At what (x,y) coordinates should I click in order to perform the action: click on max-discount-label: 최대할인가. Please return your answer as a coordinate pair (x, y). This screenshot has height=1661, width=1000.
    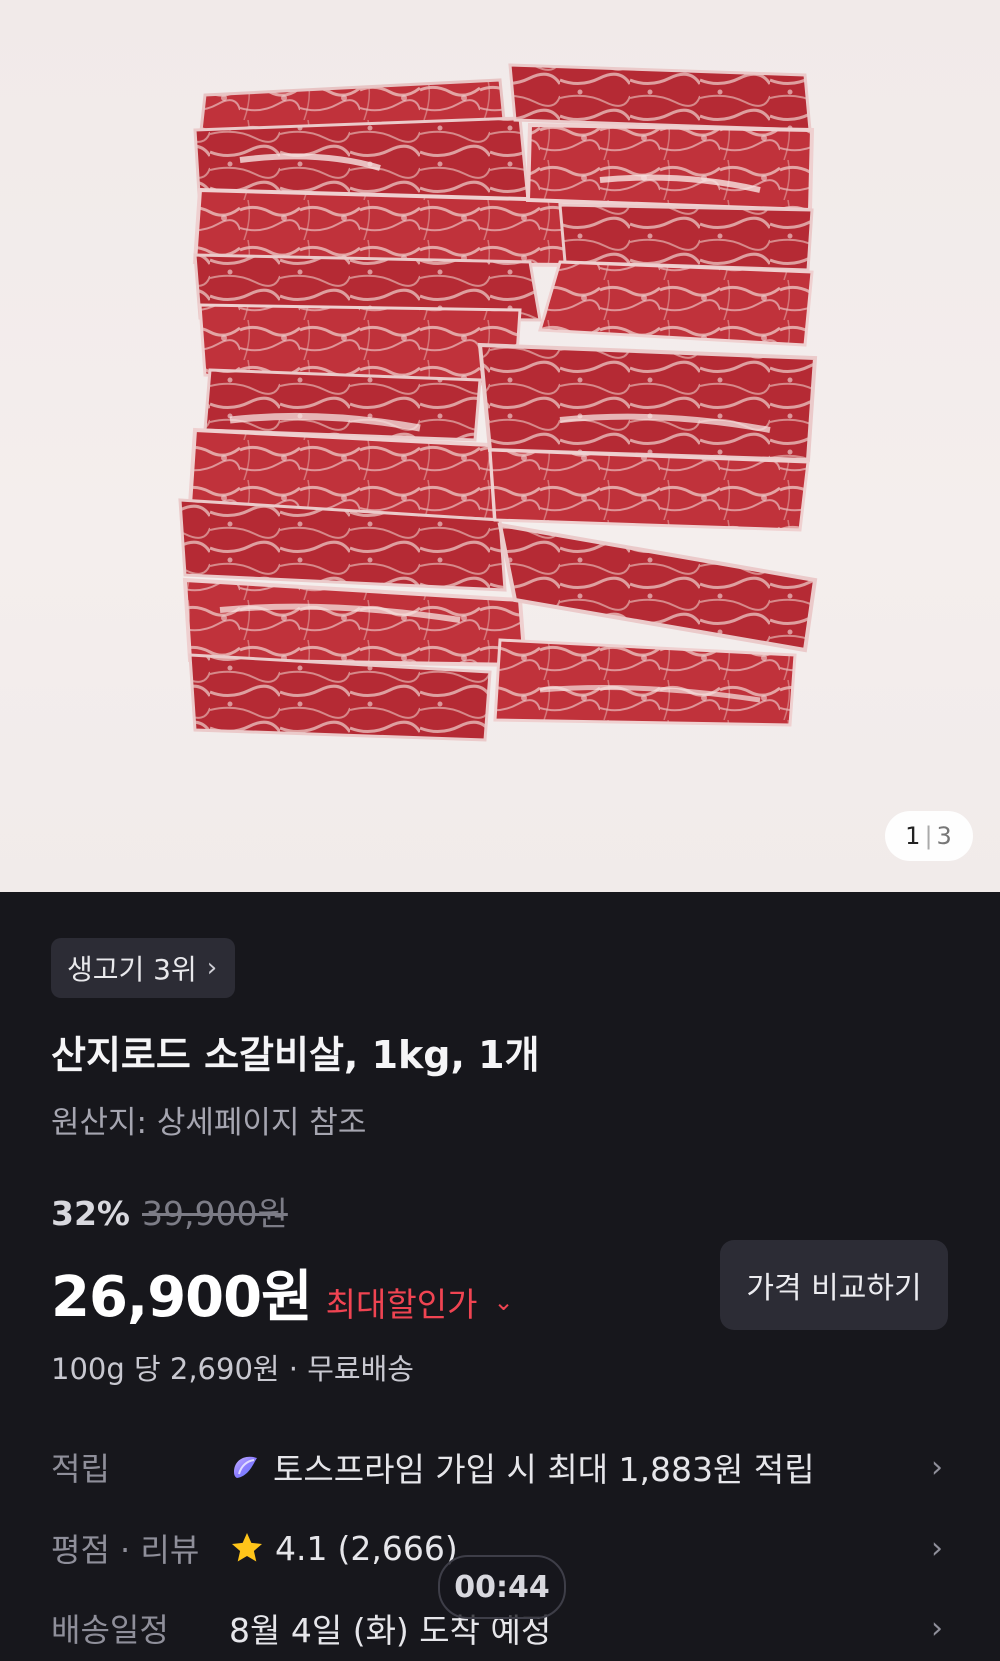
    Looking at the image, I should click on (401, 1304).